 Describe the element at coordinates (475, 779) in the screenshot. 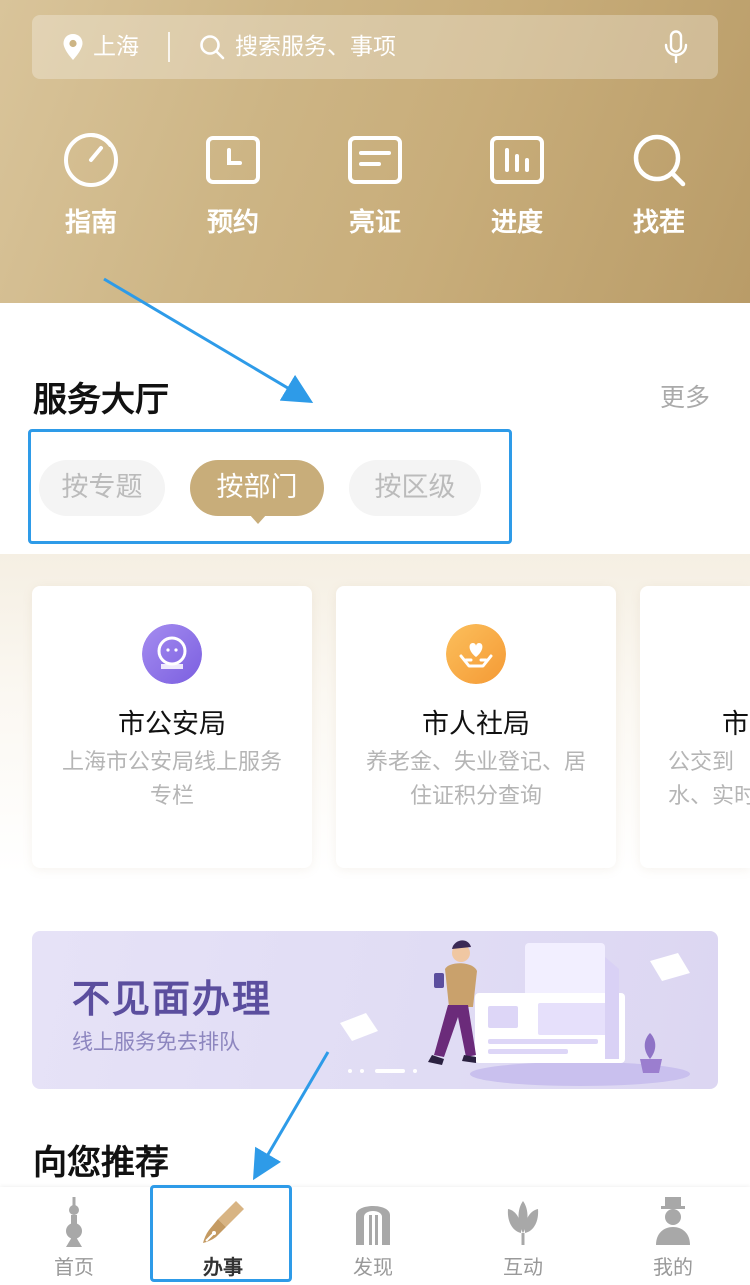

I see `card-description: 养老金、失业登记、居住证积分查询` at that location.